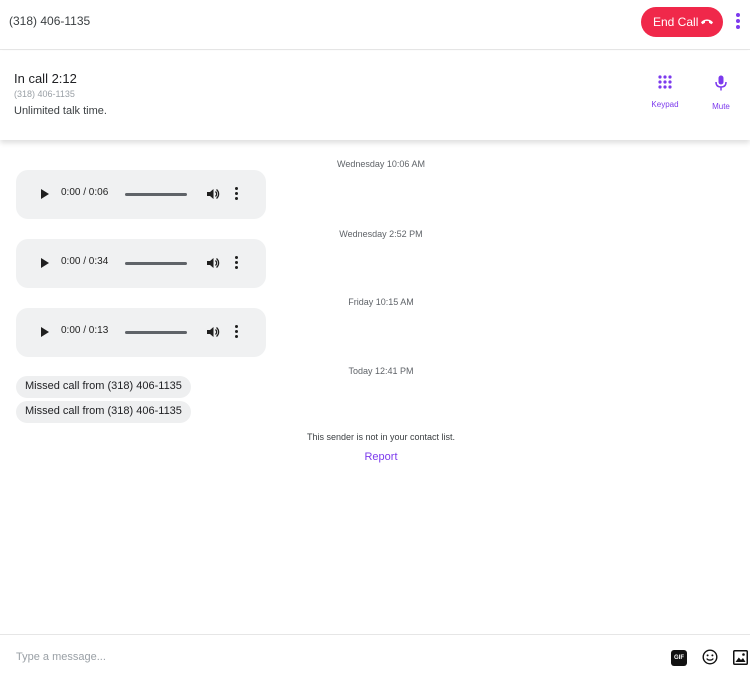  What do you see at coordinates (85, 330) in the screenshot?
I see `audio-time: 0:00 / 0:13` at bounding box center [85, 330].